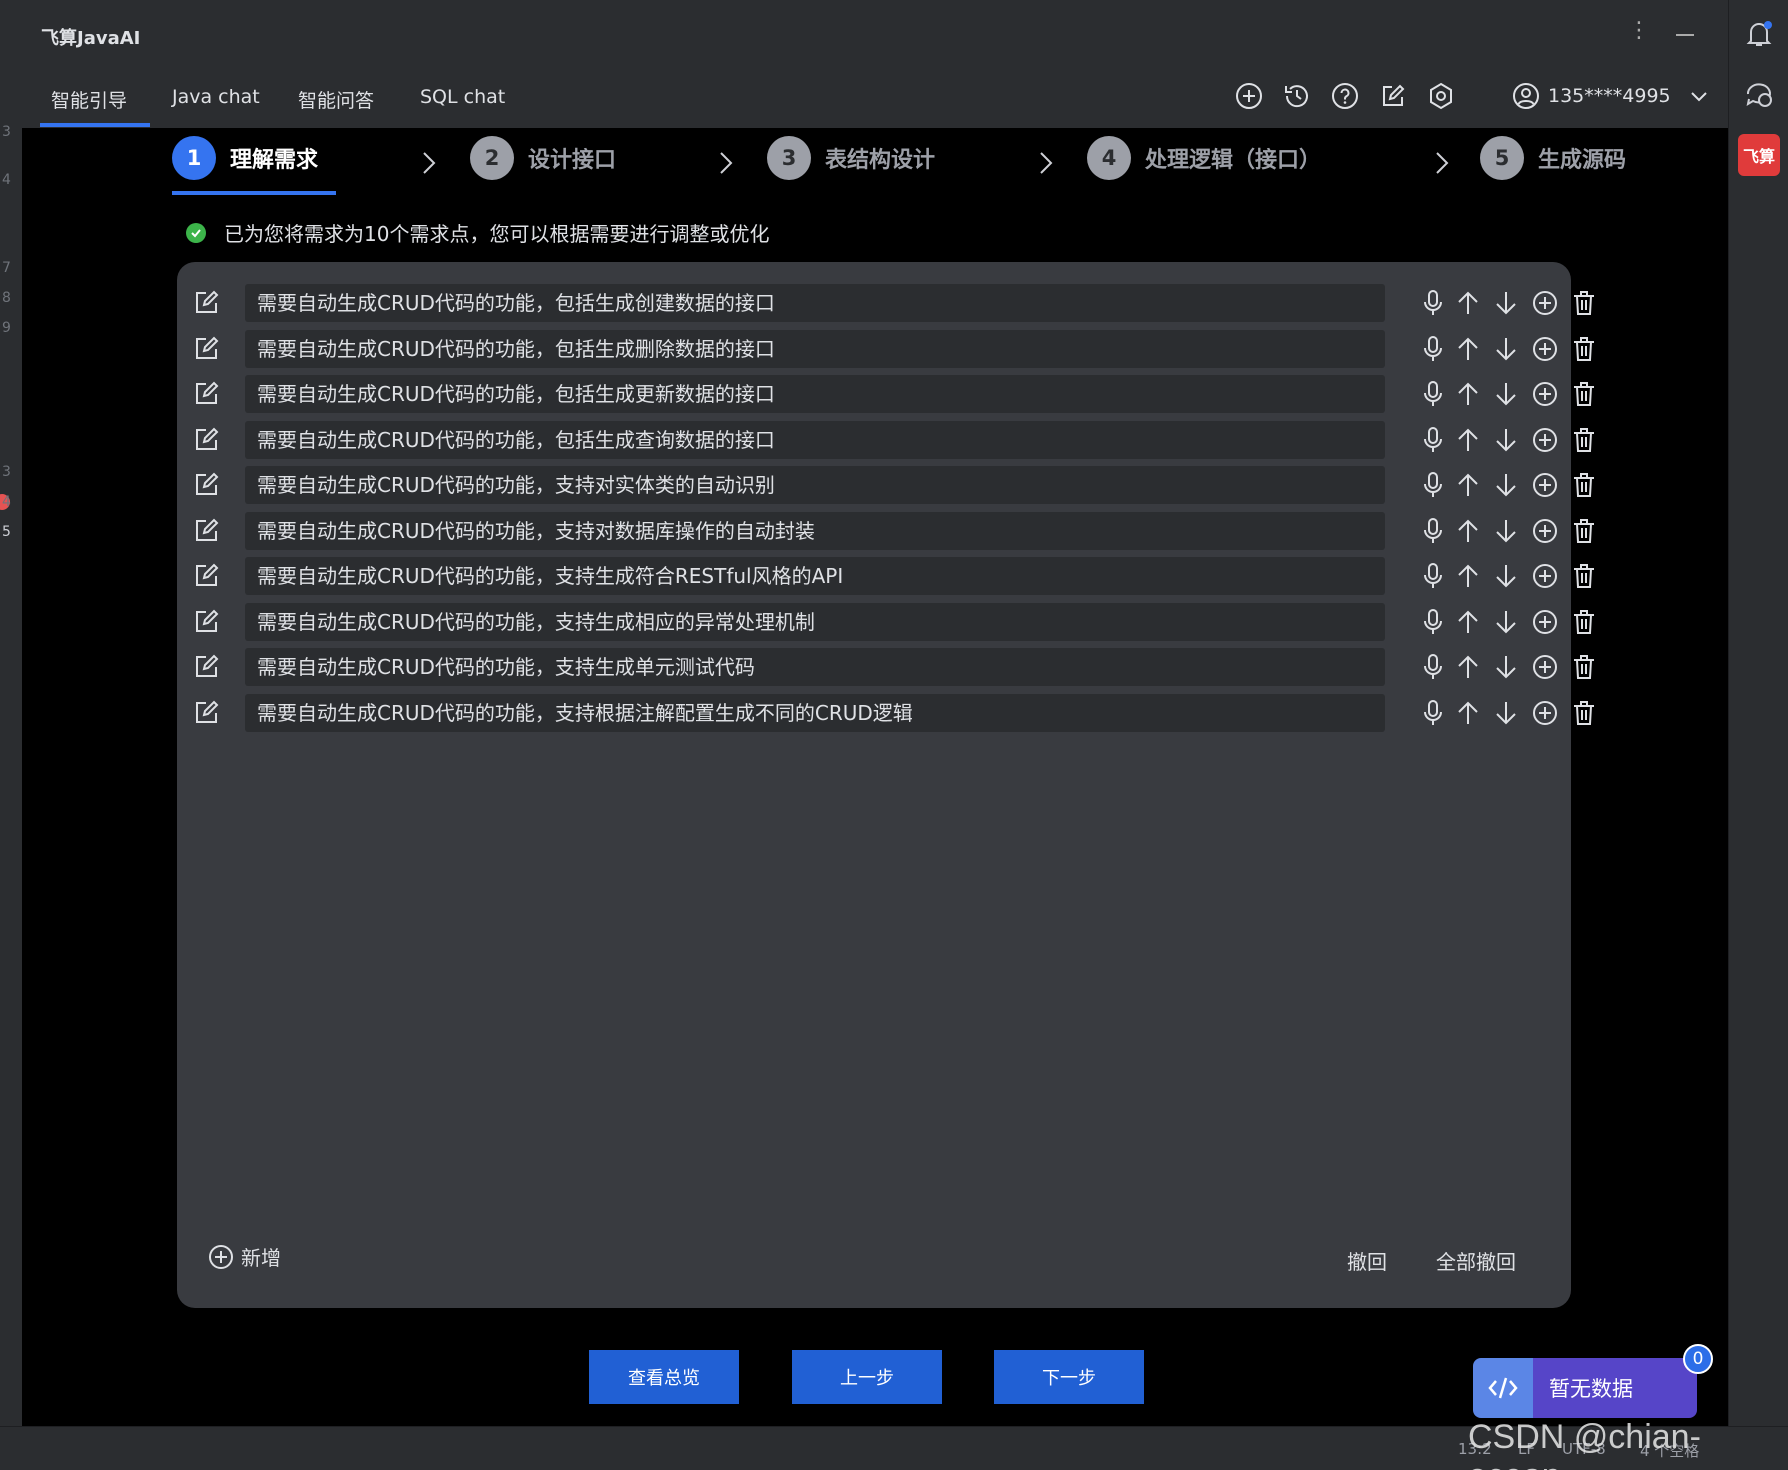 The image size is (1788, 1470). Describe the element at coordinates (815, 576) in the screenshot. I see `requirement-input: 需要自动生成CRUD代码的功能，支持生成符合RESTful风格的API` at that location.